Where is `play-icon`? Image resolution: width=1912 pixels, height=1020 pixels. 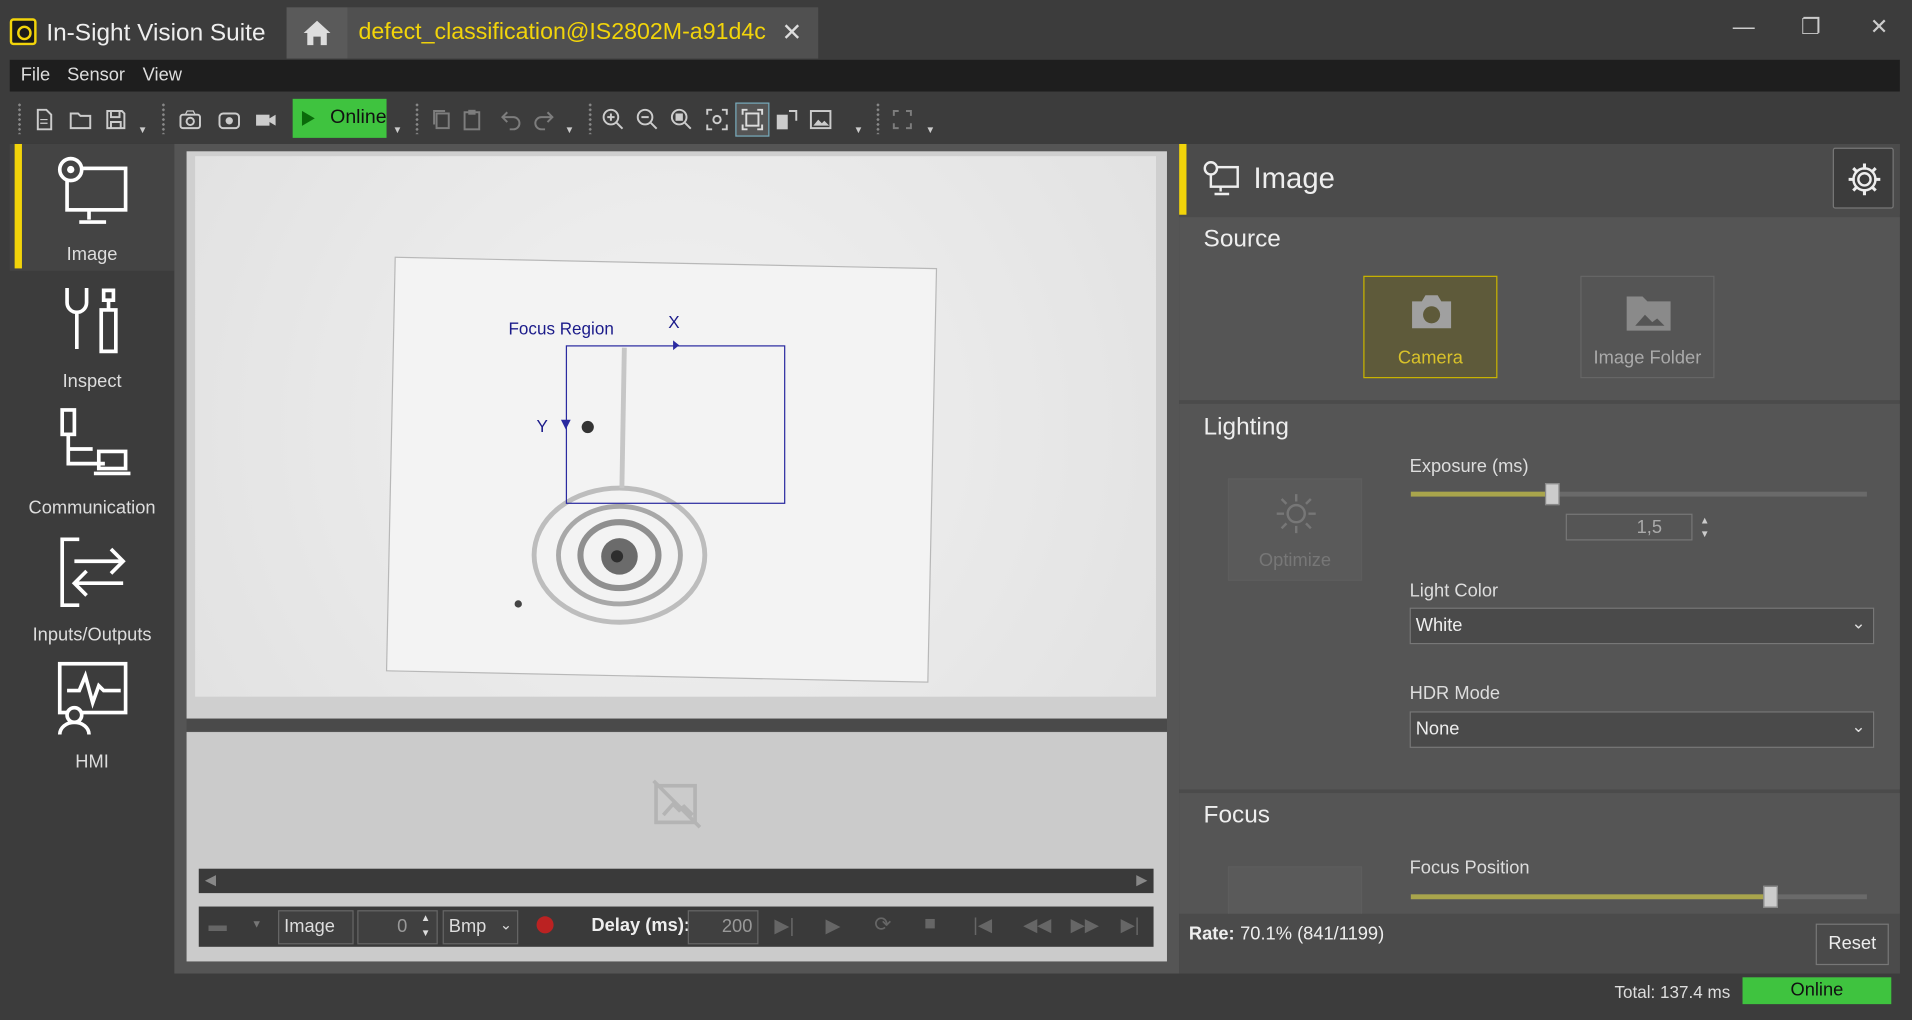 play-icon is located at coordinates (308, 118).